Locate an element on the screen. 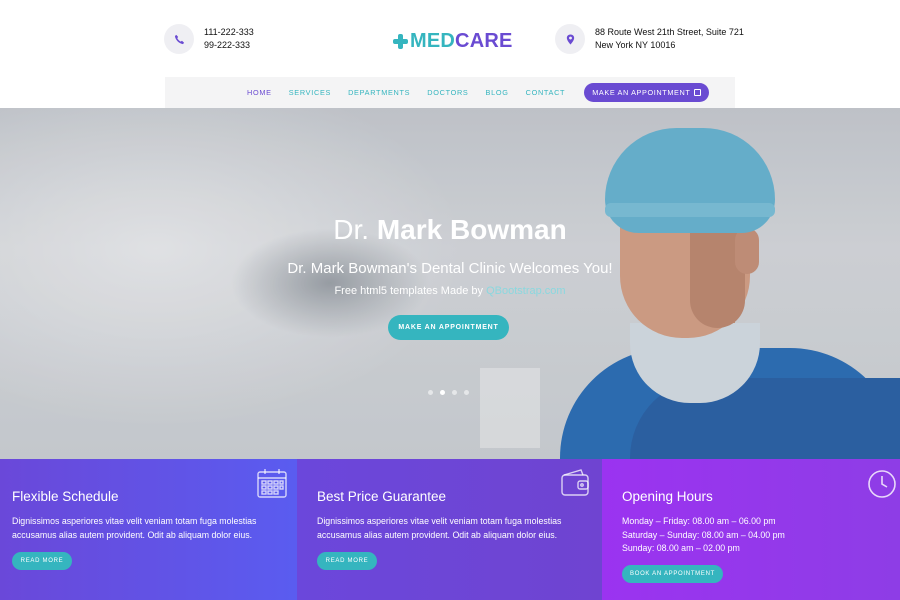  address-line-1: 88 Route West 21th Street, Suite 721 is located at coordinates (669, 31).